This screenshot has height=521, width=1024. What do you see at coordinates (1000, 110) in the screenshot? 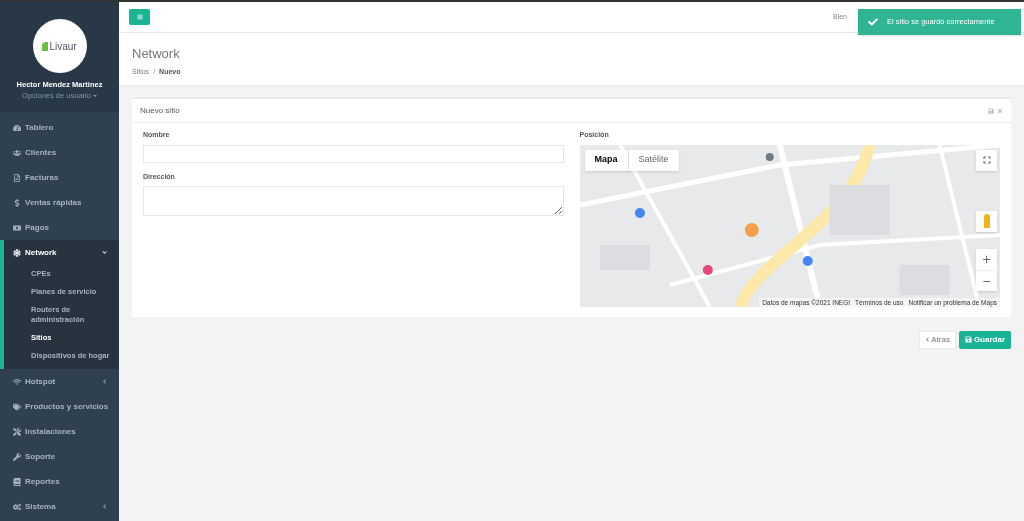
I see `close-icon` at bounding box center [1000, 110].